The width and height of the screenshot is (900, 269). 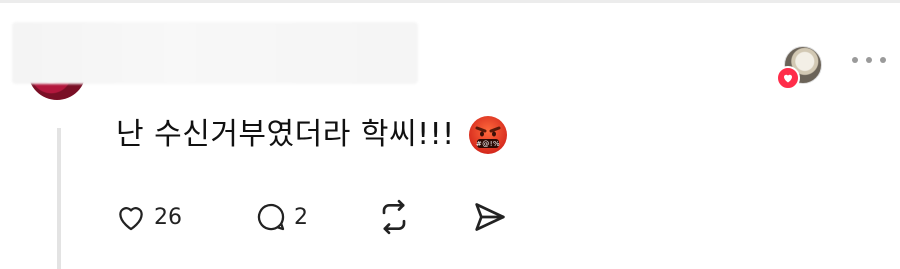 I want to click on comment-body: 난 수신거부였더라 학씨!!! #@!%, so click(x=312, y=135).